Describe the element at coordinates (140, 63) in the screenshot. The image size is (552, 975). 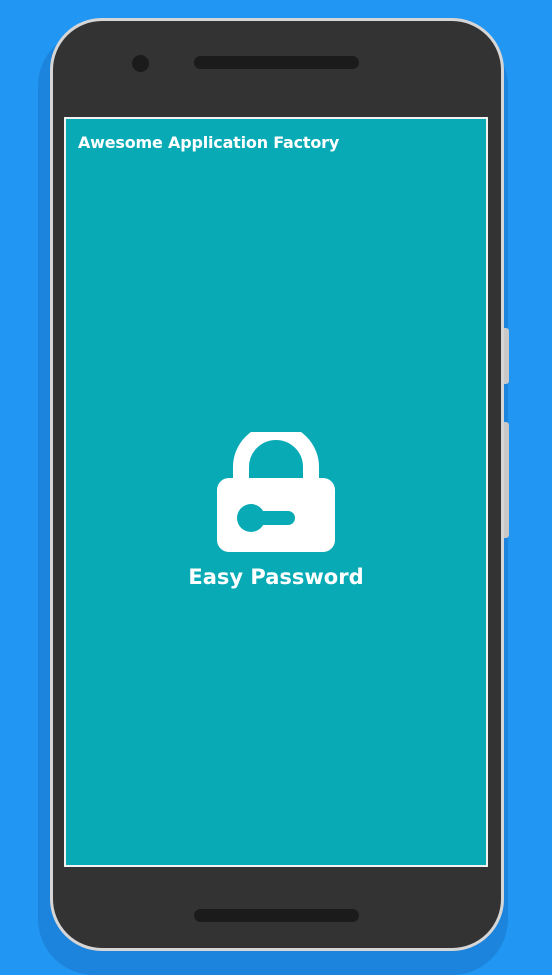
I see `front-camera` at that location.